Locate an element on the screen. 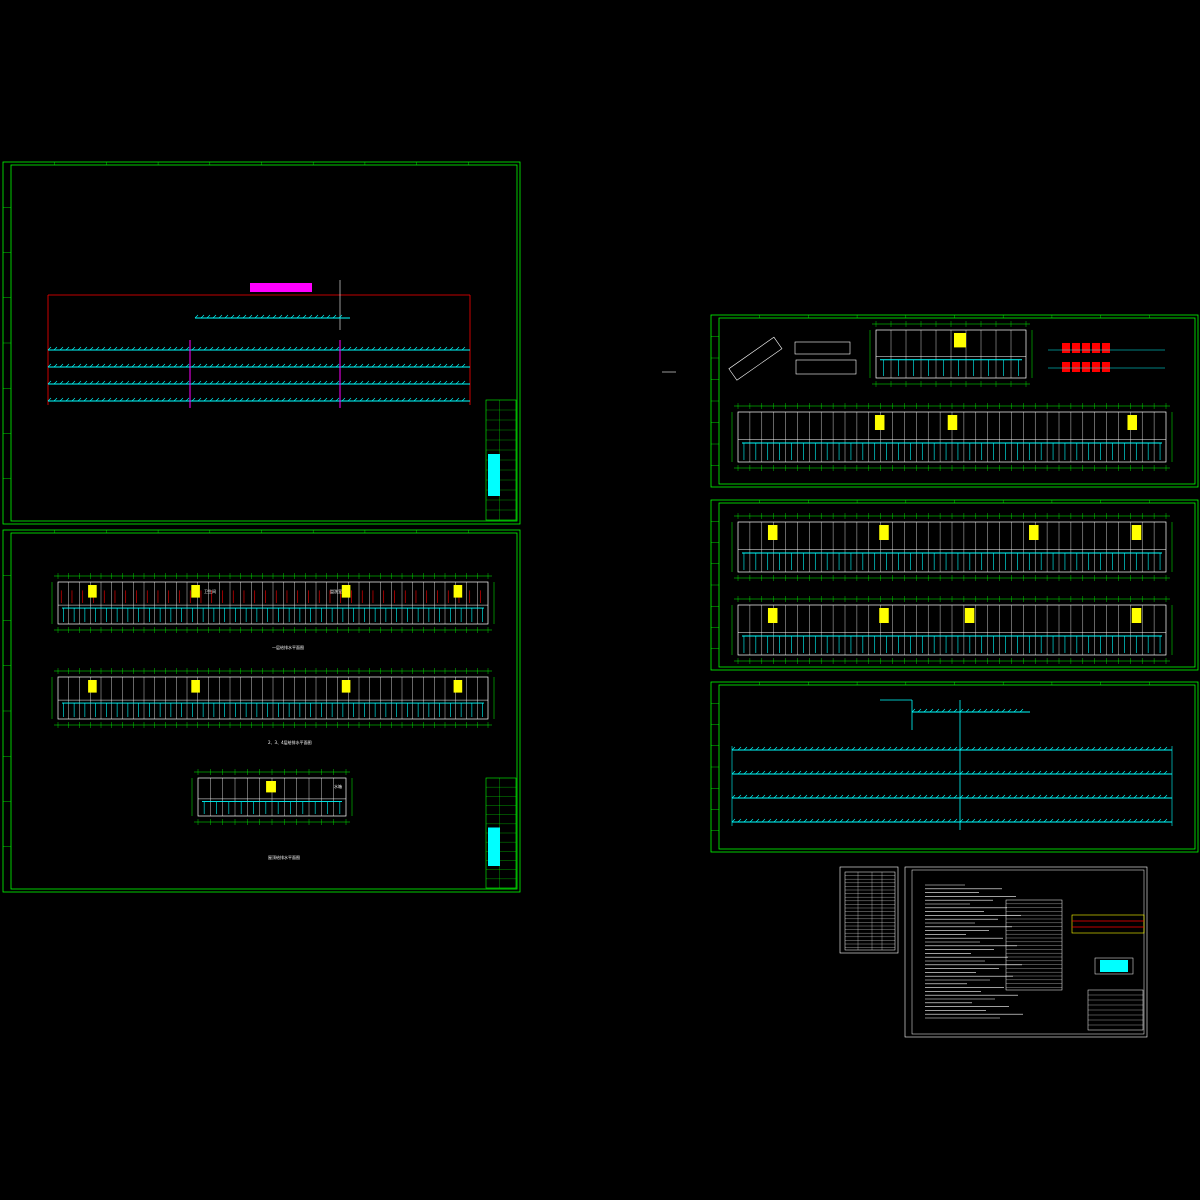 This screenshot has width=1200, height=1200. header-tank-magenta is located at coordinates (281, 287).